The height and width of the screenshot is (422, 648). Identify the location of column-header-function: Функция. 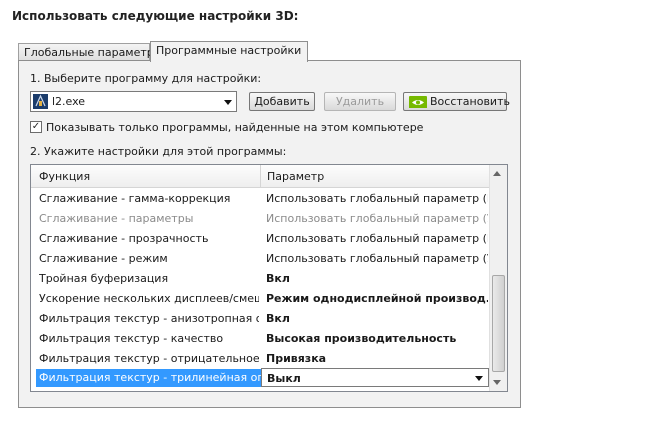
(64, 176).